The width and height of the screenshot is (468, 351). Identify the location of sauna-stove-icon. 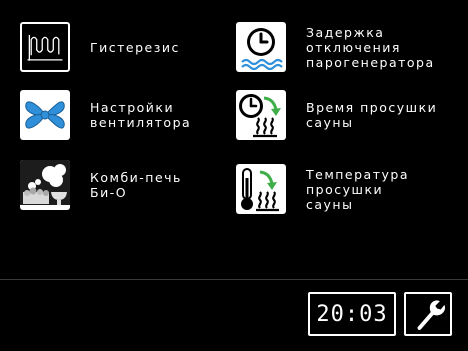
(45, 185).